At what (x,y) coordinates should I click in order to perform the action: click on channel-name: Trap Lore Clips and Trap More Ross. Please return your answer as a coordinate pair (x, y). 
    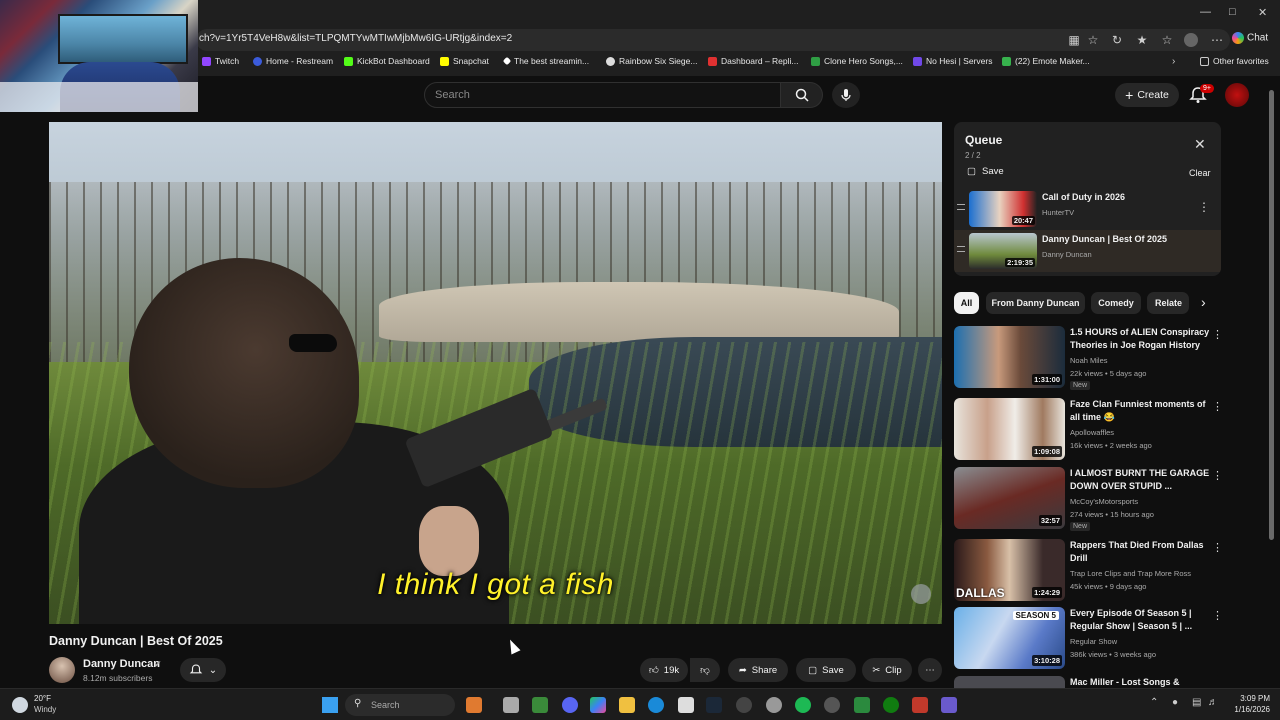
    Looking at the image, I should click on (1130, 573).